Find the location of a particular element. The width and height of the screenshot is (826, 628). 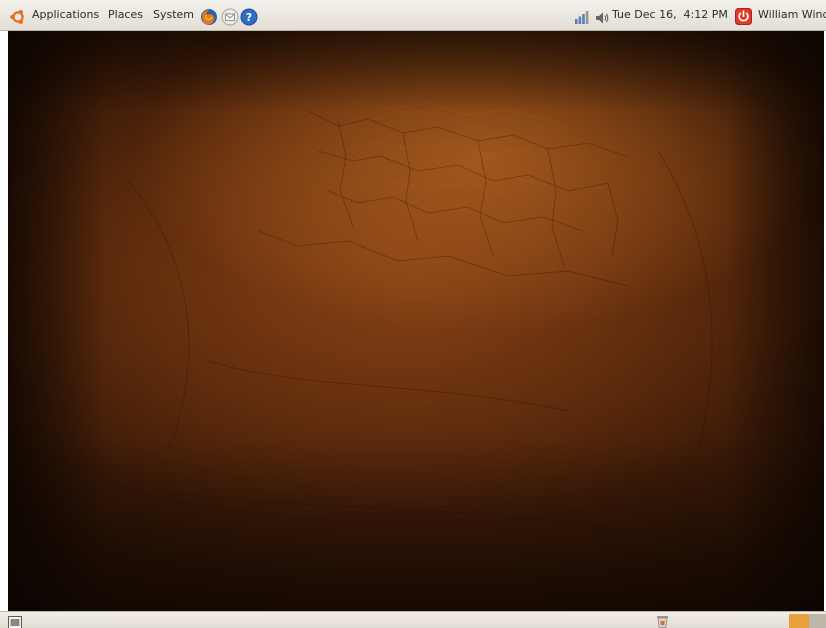

user-menu: William Windsor is located at coordinates (792, 15).